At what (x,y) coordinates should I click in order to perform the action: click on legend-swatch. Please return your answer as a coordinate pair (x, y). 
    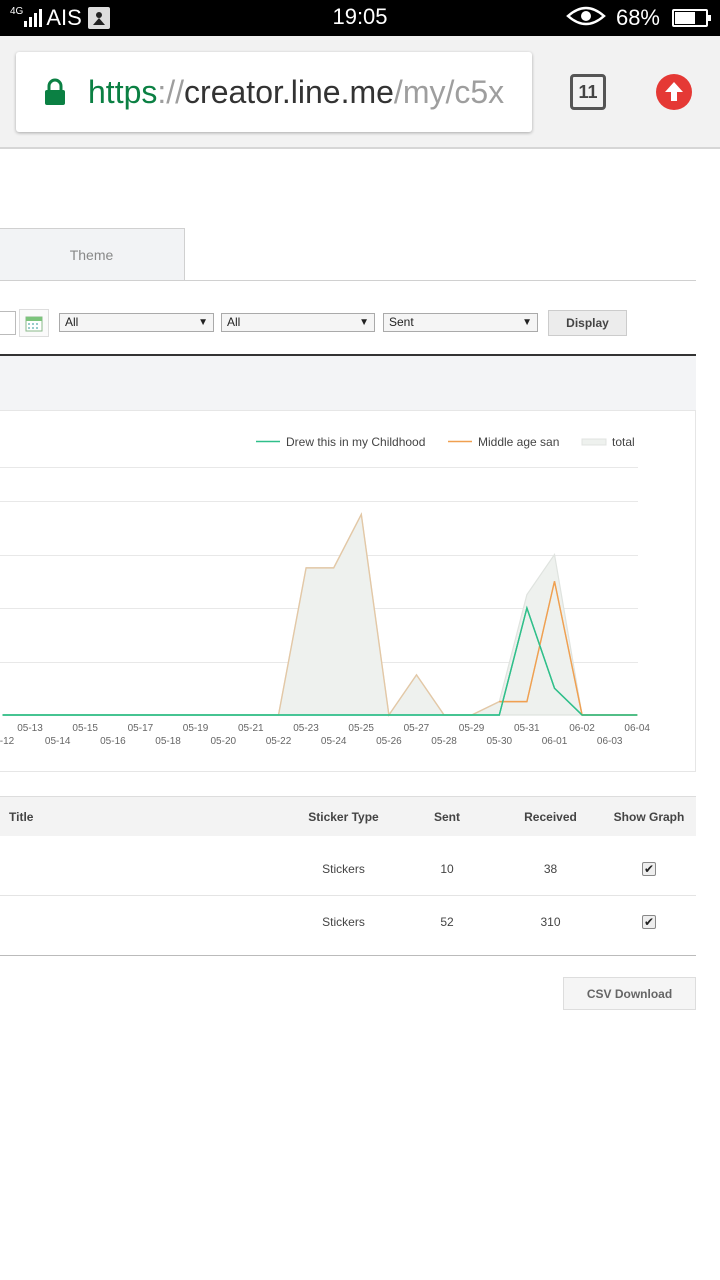
    Looking at the image, I should click on (594, 442).